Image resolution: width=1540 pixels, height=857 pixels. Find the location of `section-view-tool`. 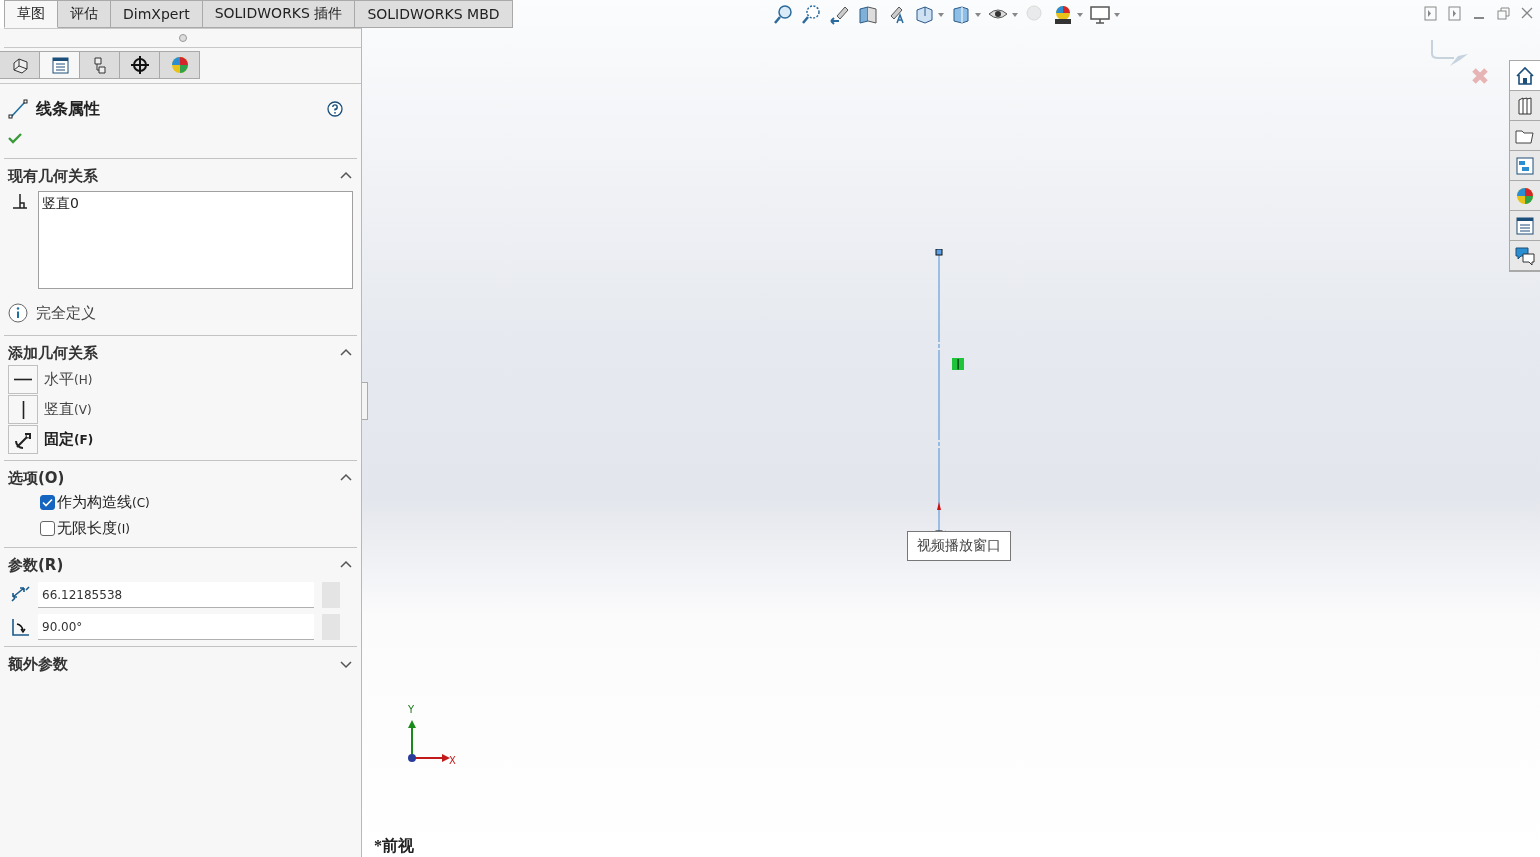

section-view-tool is located at coordinates (868, 15).